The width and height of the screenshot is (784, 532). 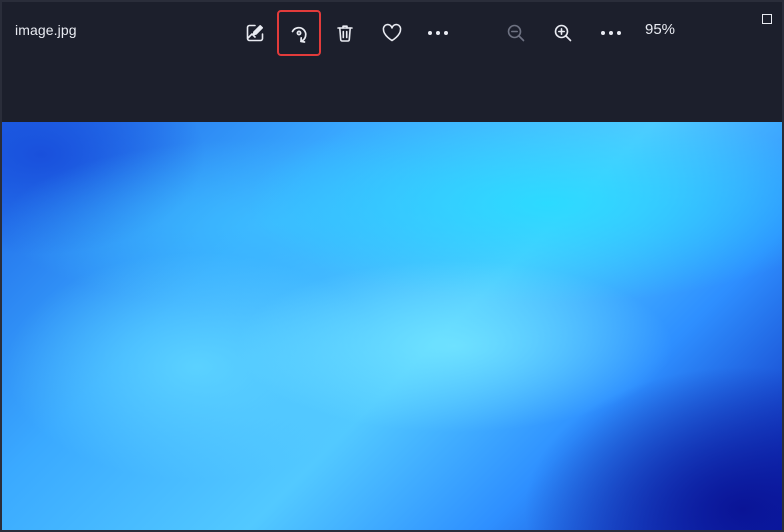 I want to click on edit-image-button, so click(x=255, y=33).